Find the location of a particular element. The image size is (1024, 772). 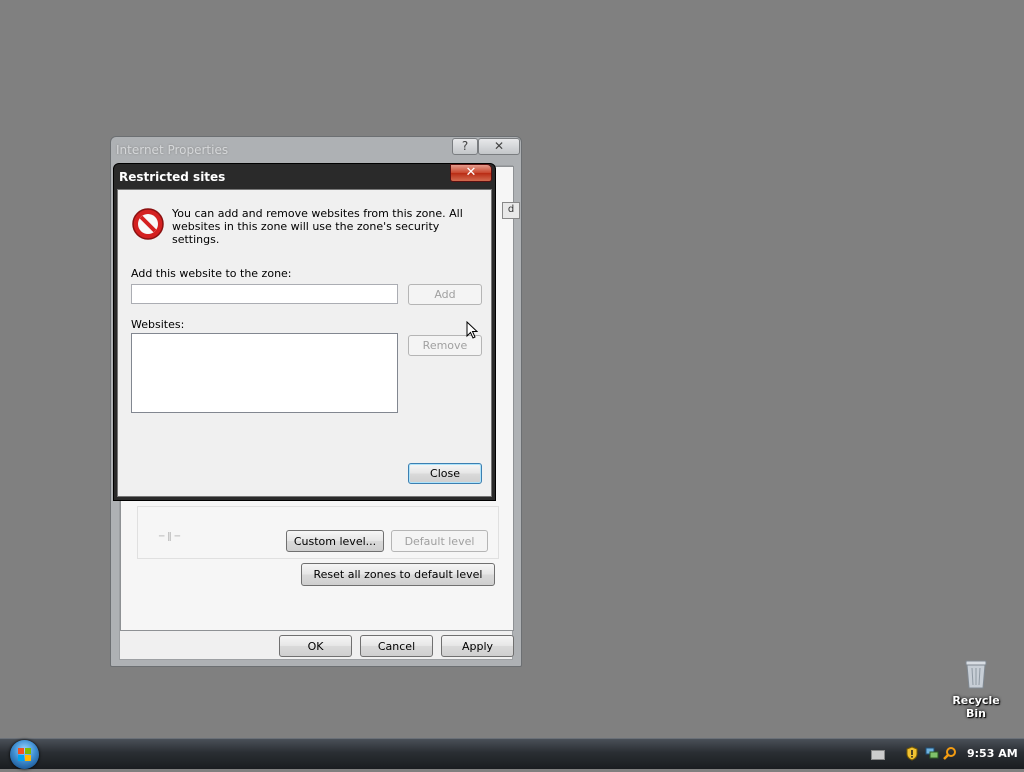

windows-logo-icon is located at coordinates (24, 754).